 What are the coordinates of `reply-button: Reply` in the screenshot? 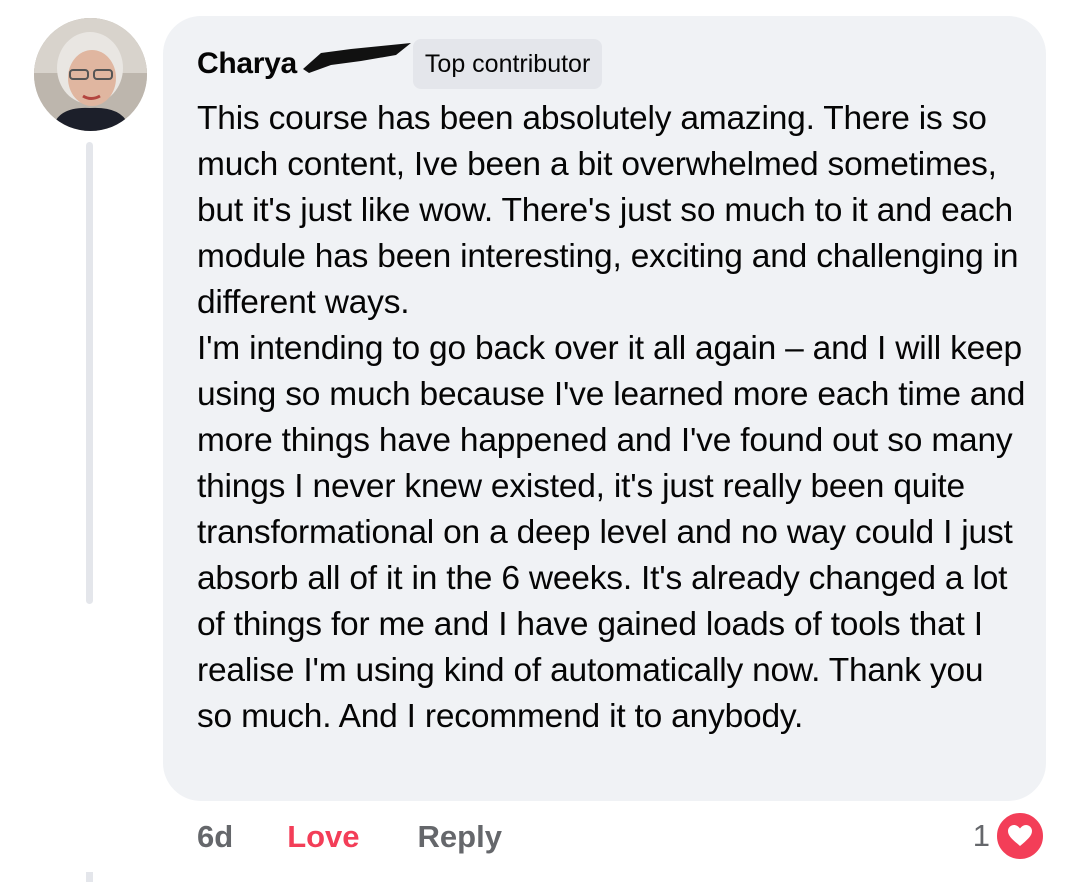 It's located at (460, 837).